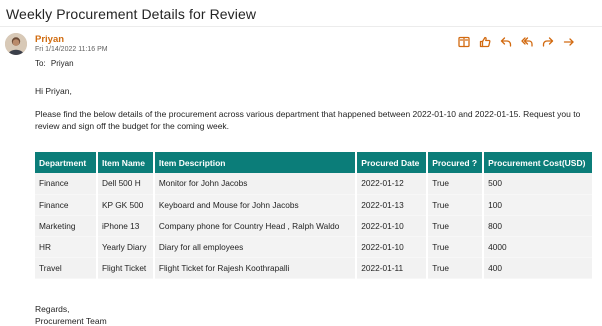 The height and width of the screenshot is (326, 602). I want to click on cell-procured-date: 2022-01-13, so click(392, 205).